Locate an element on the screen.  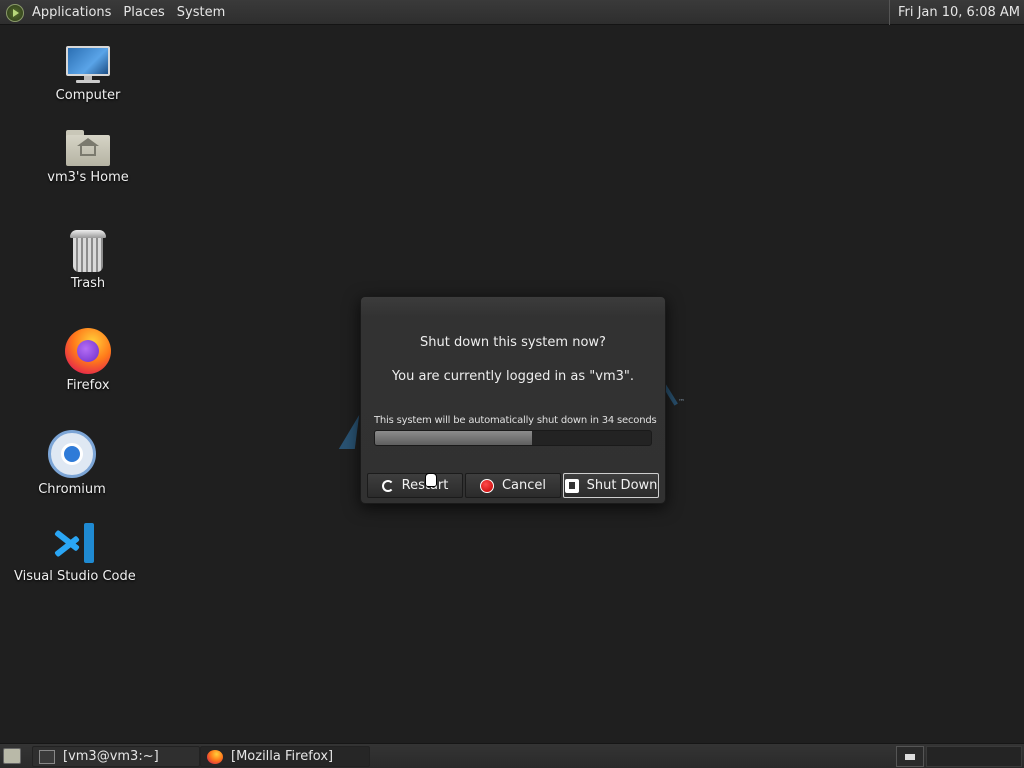
shutdown-button-label: Shut Down is located at coordinates (622, 485).